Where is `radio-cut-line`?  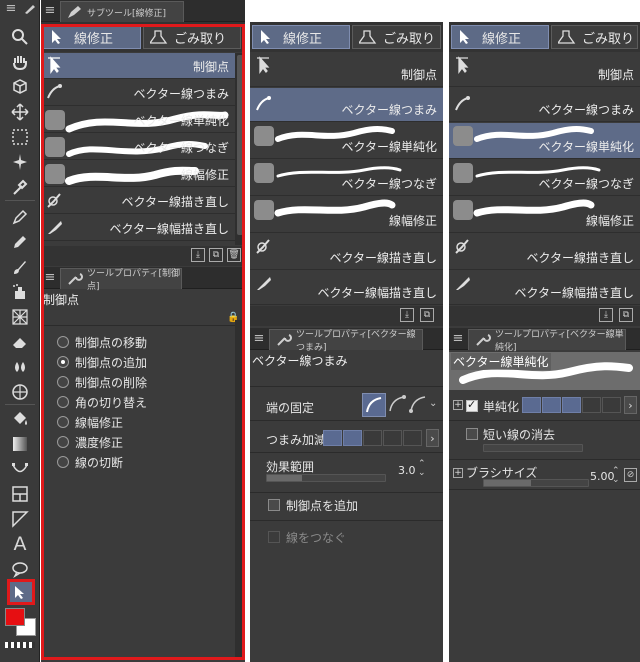
radio-cut-line is located at coordinates (63, 462).